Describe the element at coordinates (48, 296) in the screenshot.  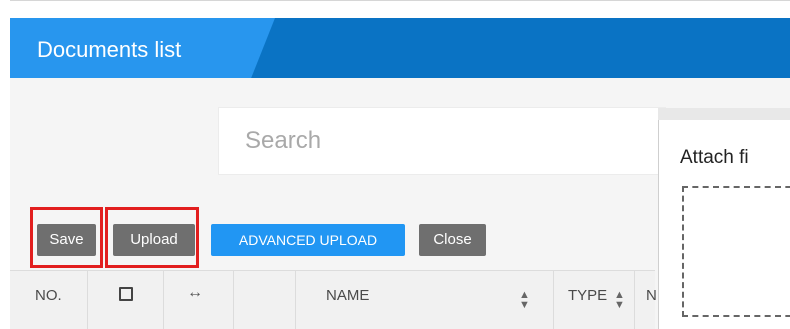
I see `column-header-no: NO.` at that location.